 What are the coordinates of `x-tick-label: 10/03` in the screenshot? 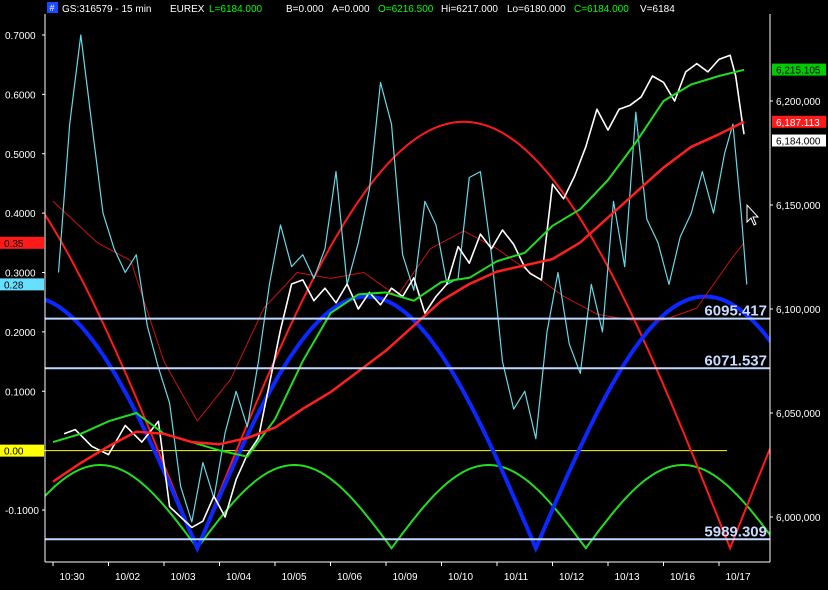 It's located at (182, 577).